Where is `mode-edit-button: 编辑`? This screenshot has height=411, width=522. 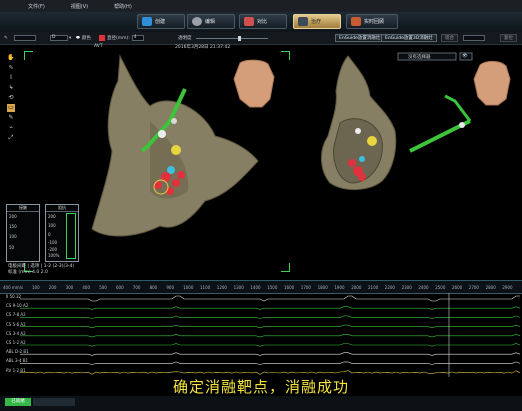 mode-edit-button: 编辑 is located at coordinates (211, 21).